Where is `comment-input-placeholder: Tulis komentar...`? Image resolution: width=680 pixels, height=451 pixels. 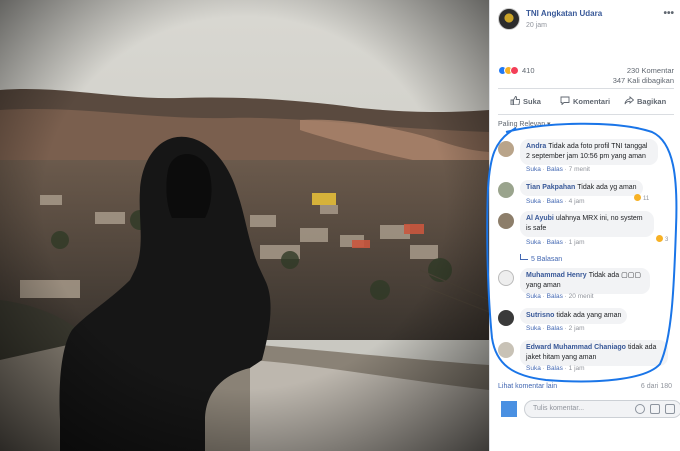 comment-input-placeholder: Tulis komentar... is located at coordinates (559, 408).